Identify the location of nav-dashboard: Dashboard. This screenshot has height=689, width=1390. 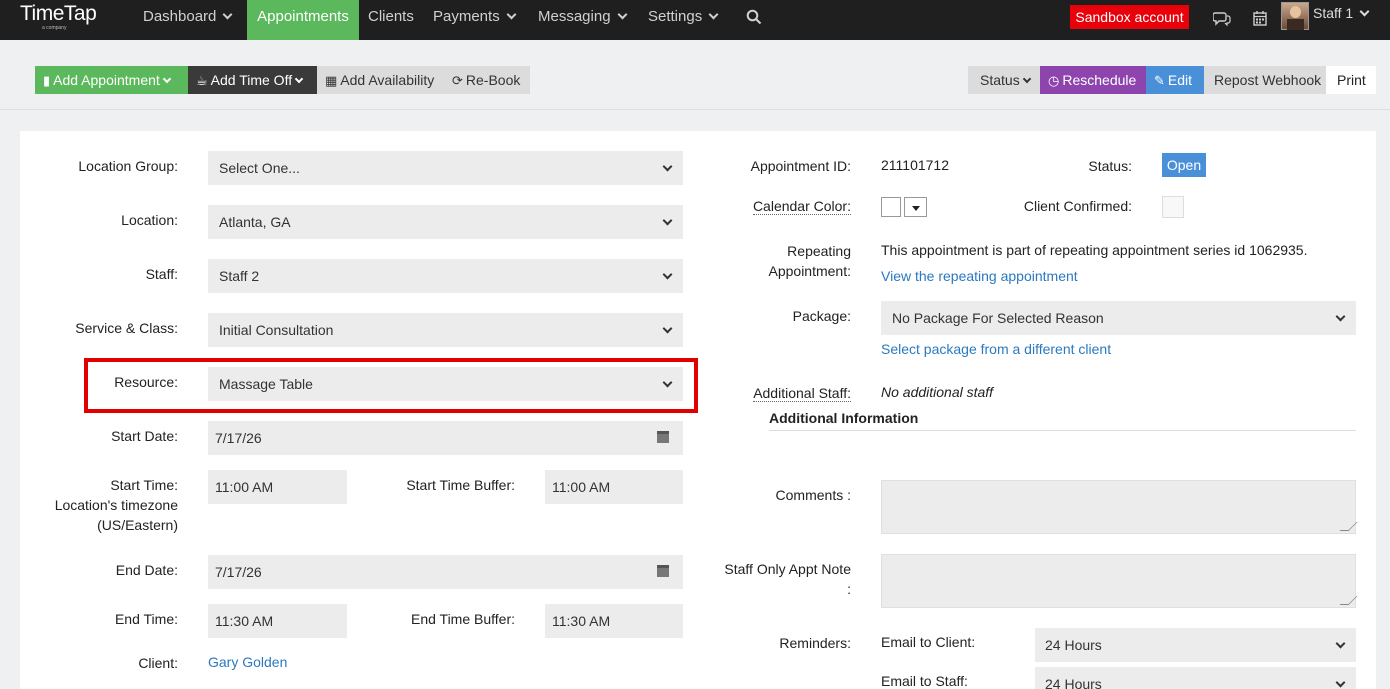
(187, 20).